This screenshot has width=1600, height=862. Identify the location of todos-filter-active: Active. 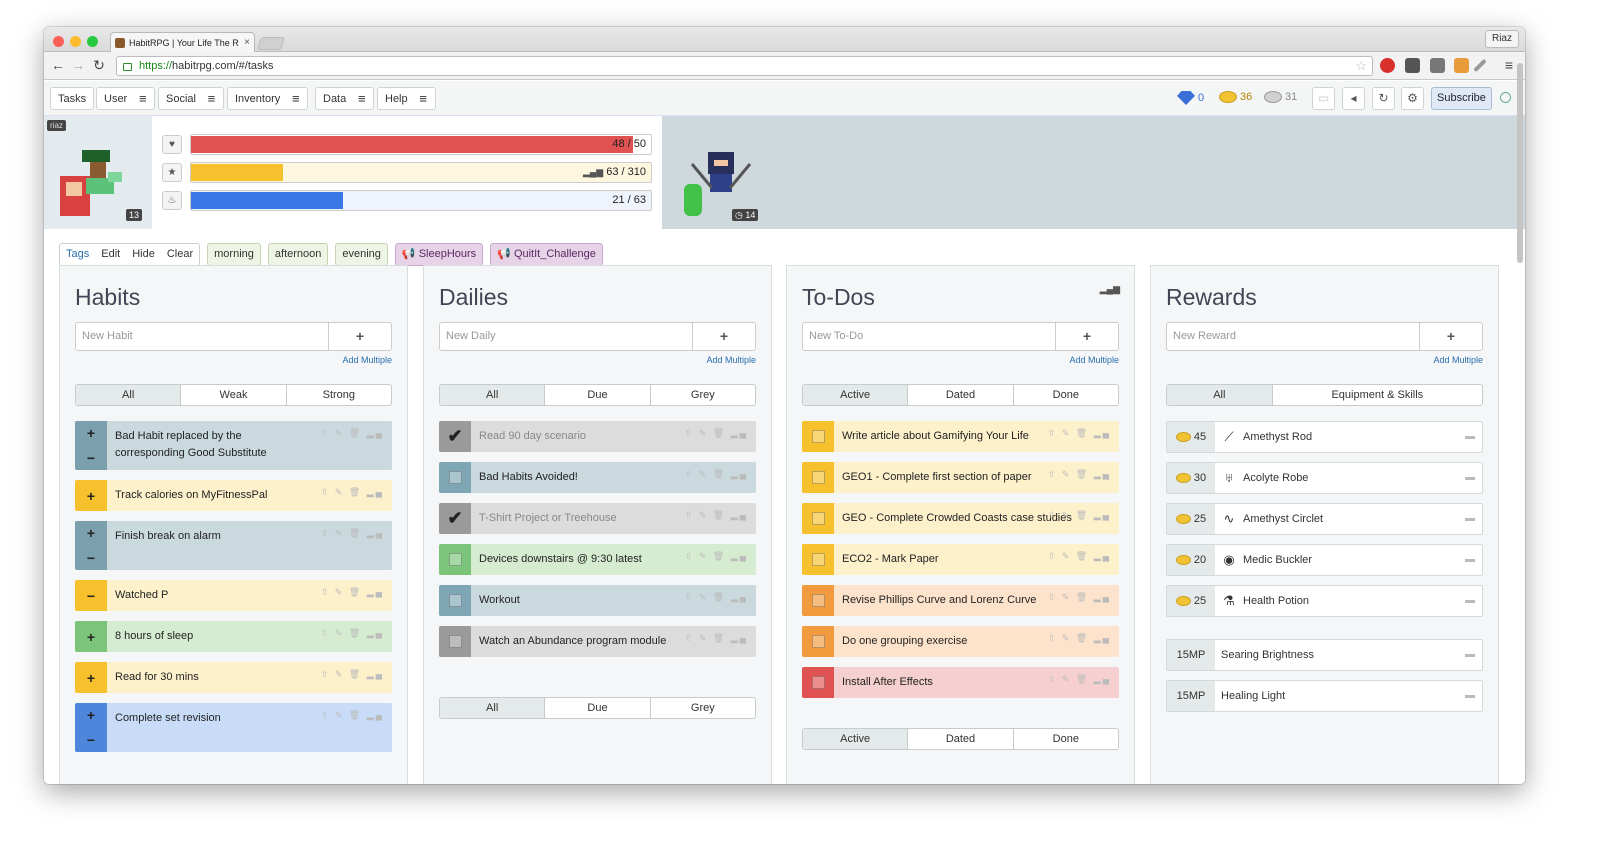
(855, 395).